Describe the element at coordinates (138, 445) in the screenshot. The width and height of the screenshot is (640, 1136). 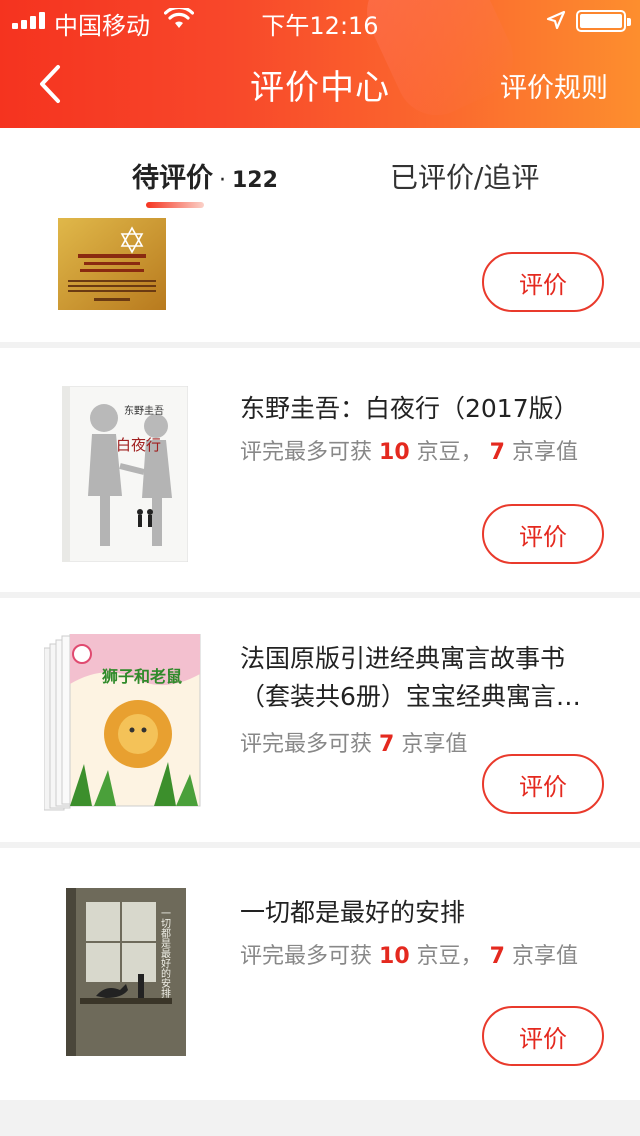
I see `cover-title-text: 白夜行` at that location.